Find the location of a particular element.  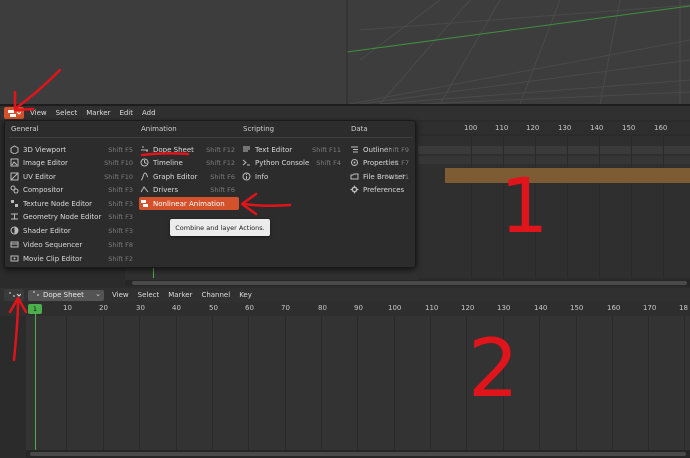

menu-item-file-browser: File Browser Shift F1 is located at coordinates (381, 176).